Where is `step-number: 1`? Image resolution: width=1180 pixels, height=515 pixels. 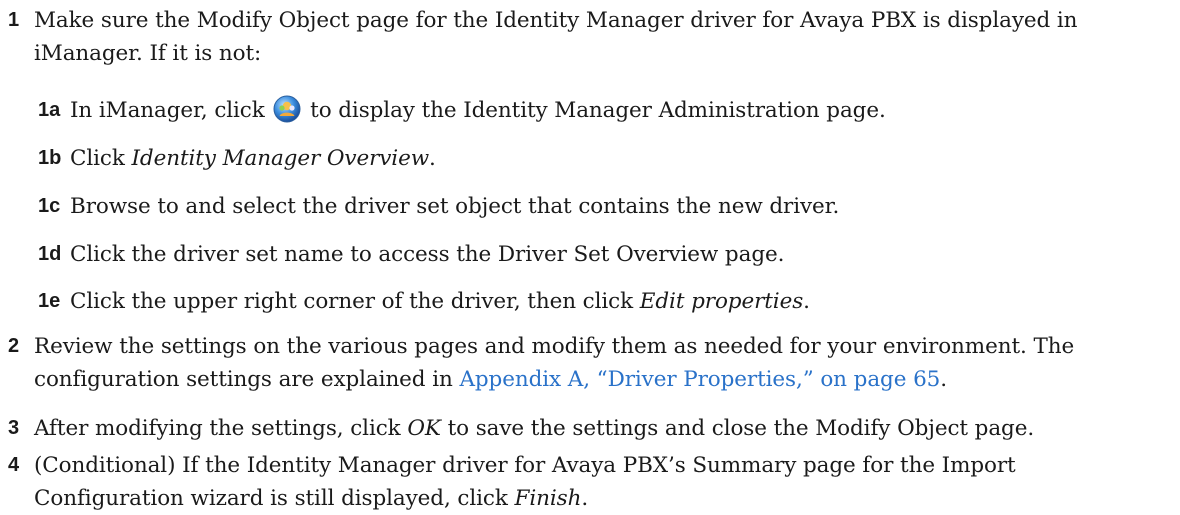
step-number: 1 is located at coordinates (14, 20).